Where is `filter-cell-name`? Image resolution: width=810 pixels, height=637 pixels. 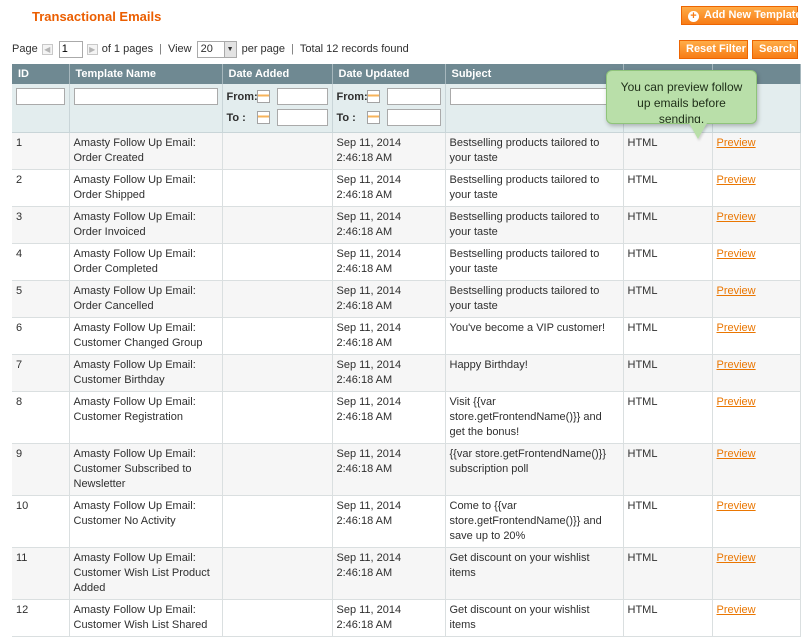
filter-cell-name is located at coordinates (146, 108).